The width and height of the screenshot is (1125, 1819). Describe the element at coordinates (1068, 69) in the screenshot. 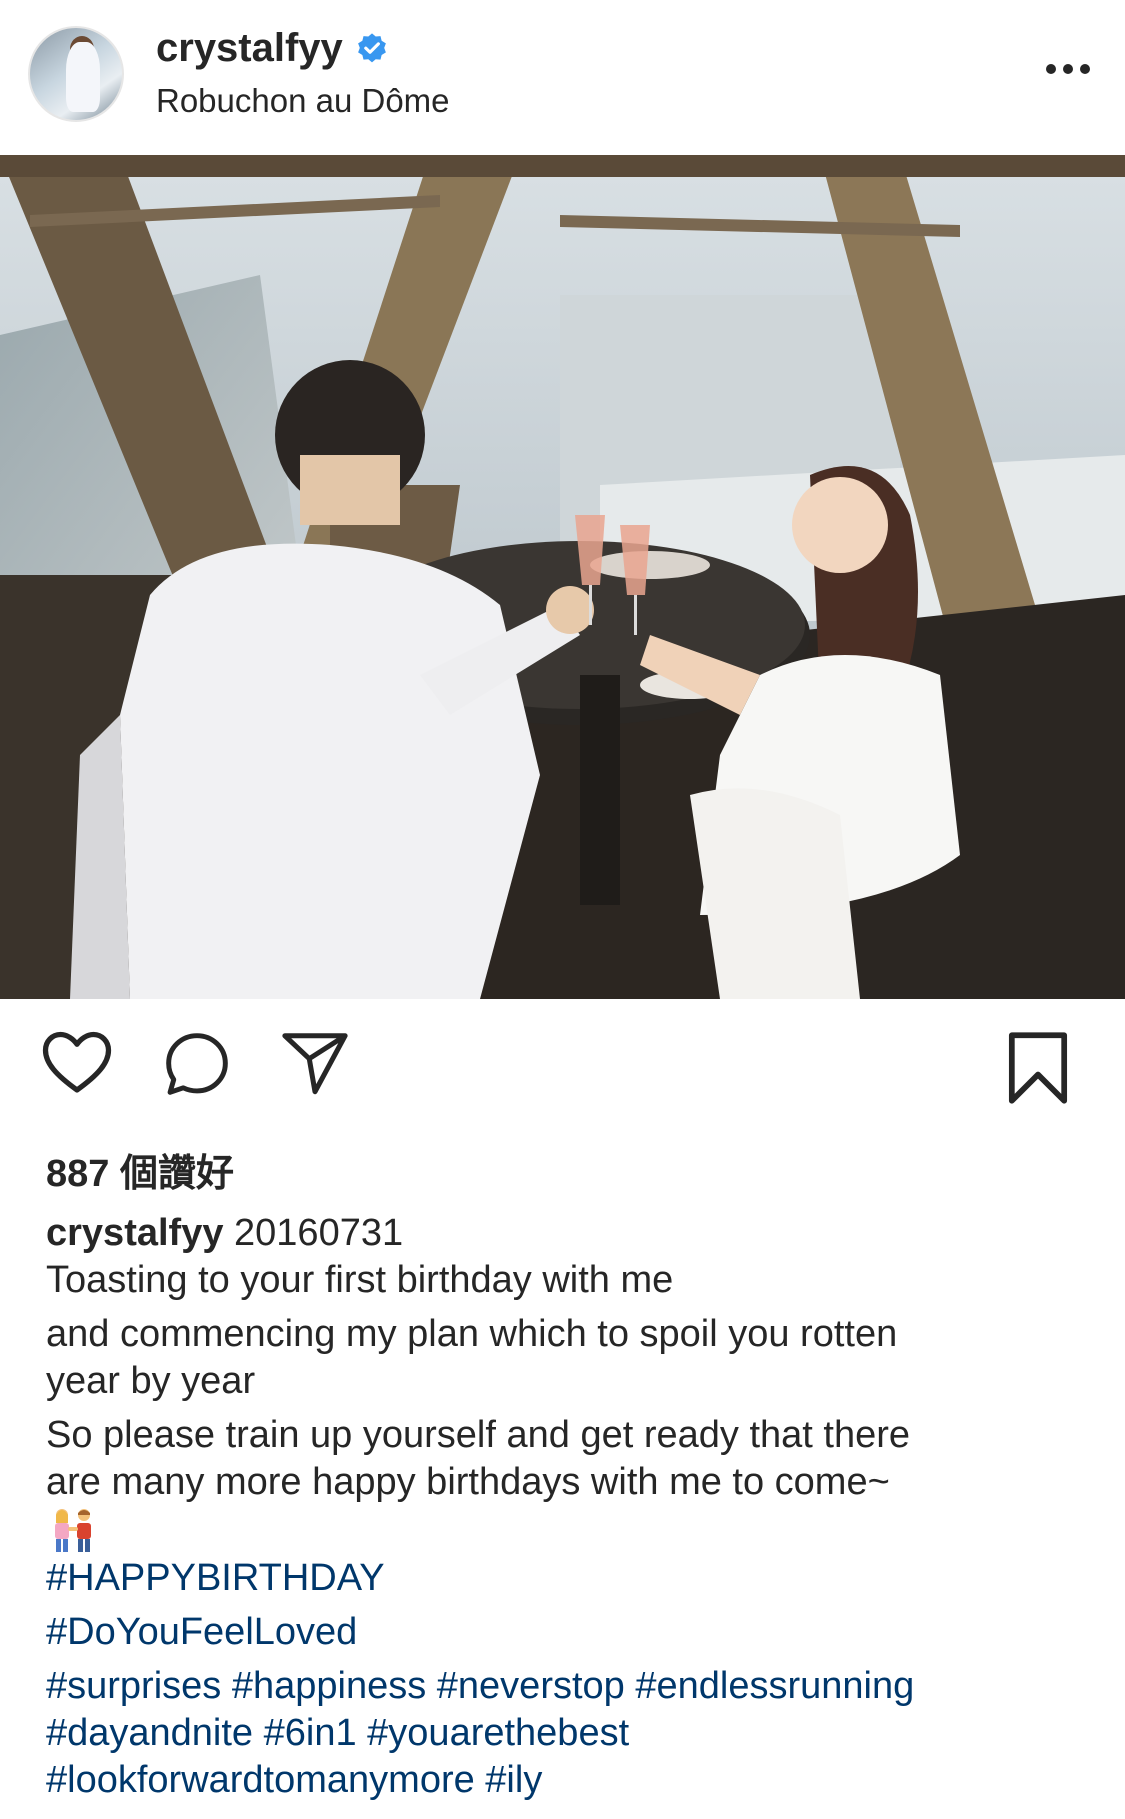

I see `more-options-icon` at that location.